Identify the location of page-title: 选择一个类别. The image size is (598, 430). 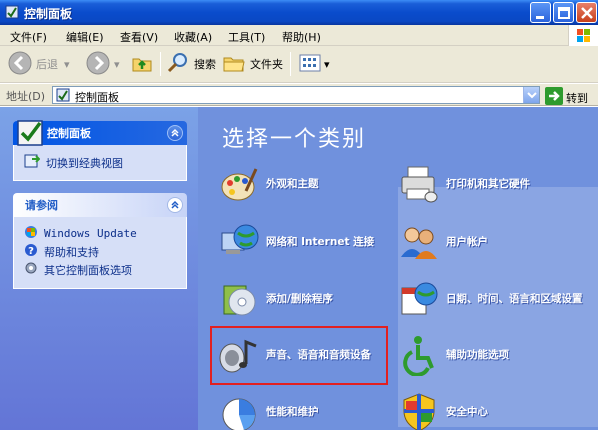
(294, 139).